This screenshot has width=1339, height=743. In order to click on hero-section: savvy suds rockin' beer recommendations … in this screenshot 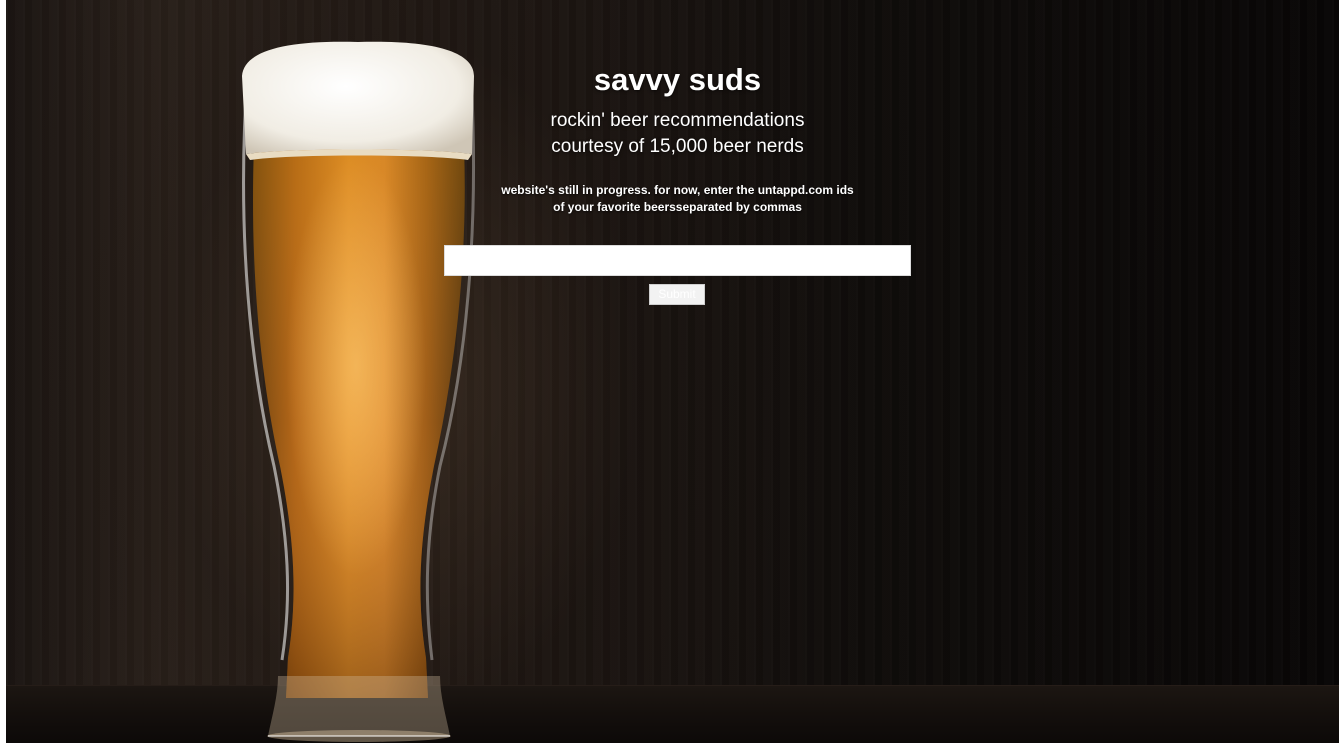, I will do `click(677, 137)`.